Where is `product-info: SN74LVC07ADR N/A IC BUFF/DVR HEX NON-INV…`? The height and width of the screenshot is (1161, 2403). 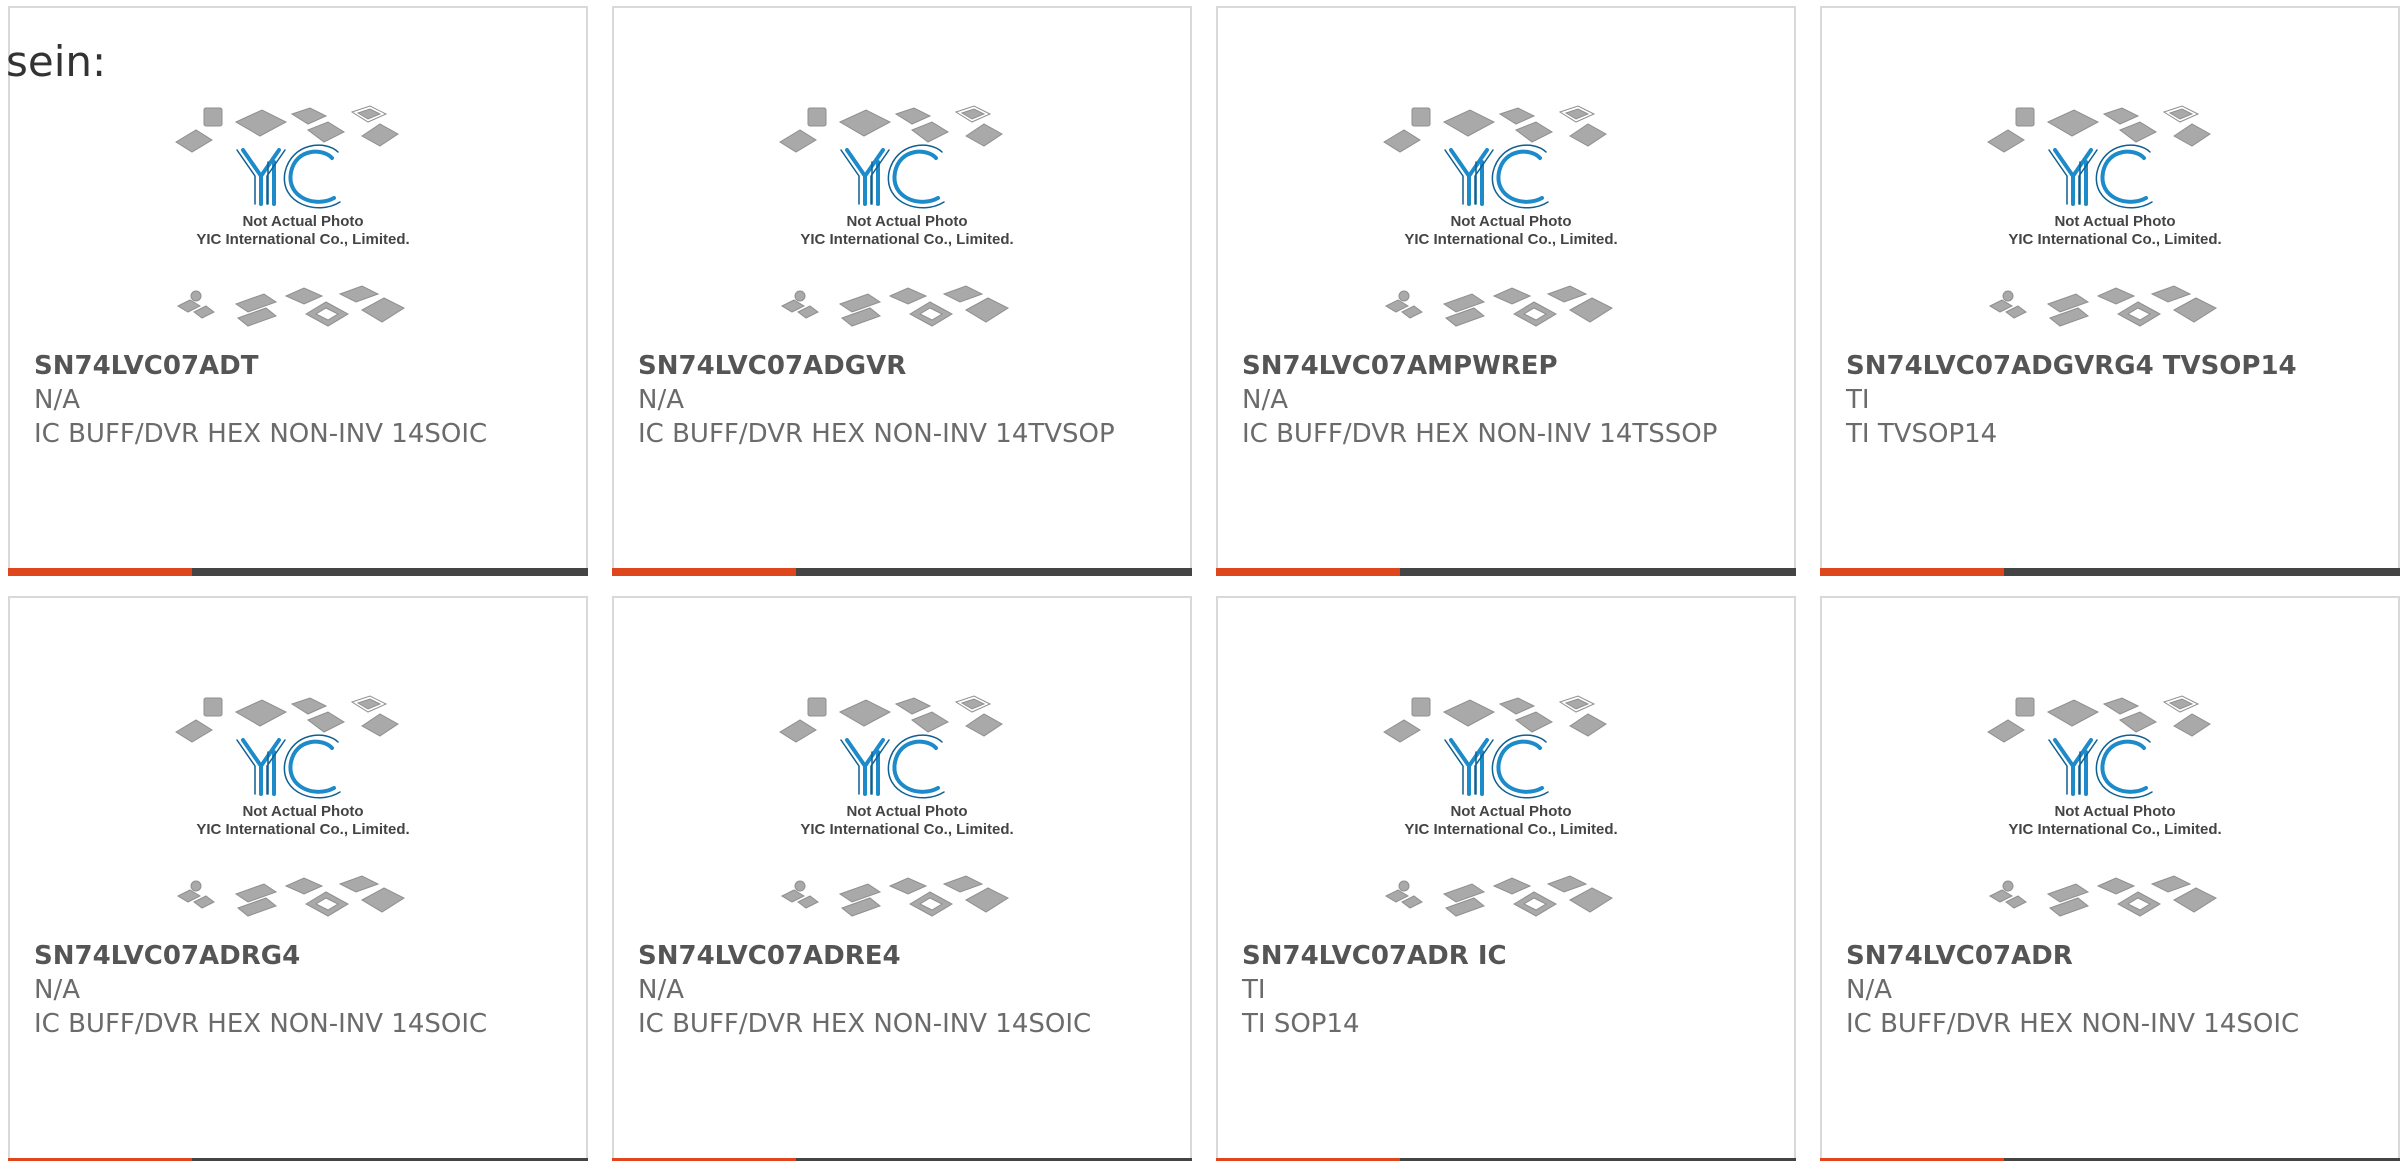
product-info: SN74LVC07ADR N/A IC BUFF/DVR HEX NON-INV… is located at coordinates (2114, 990).